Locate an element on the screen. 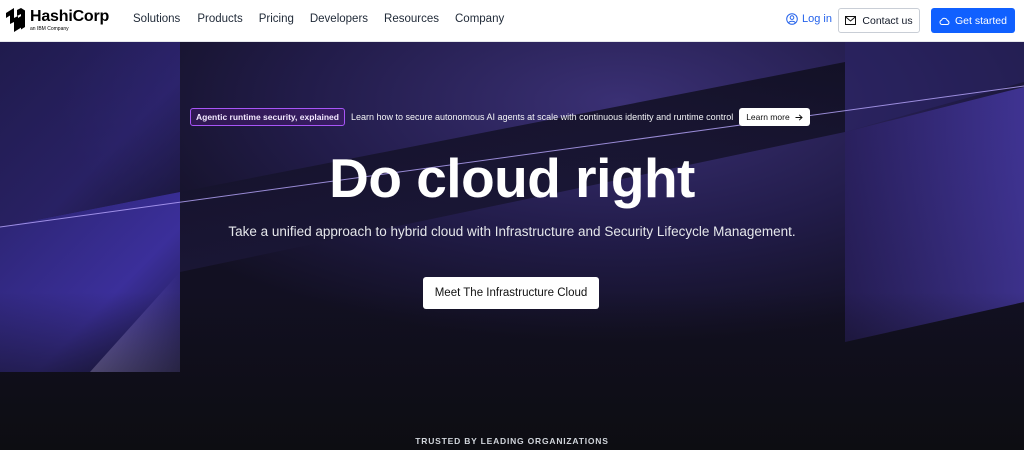  menu-item-products: Products is located at coordinates (219, 19).